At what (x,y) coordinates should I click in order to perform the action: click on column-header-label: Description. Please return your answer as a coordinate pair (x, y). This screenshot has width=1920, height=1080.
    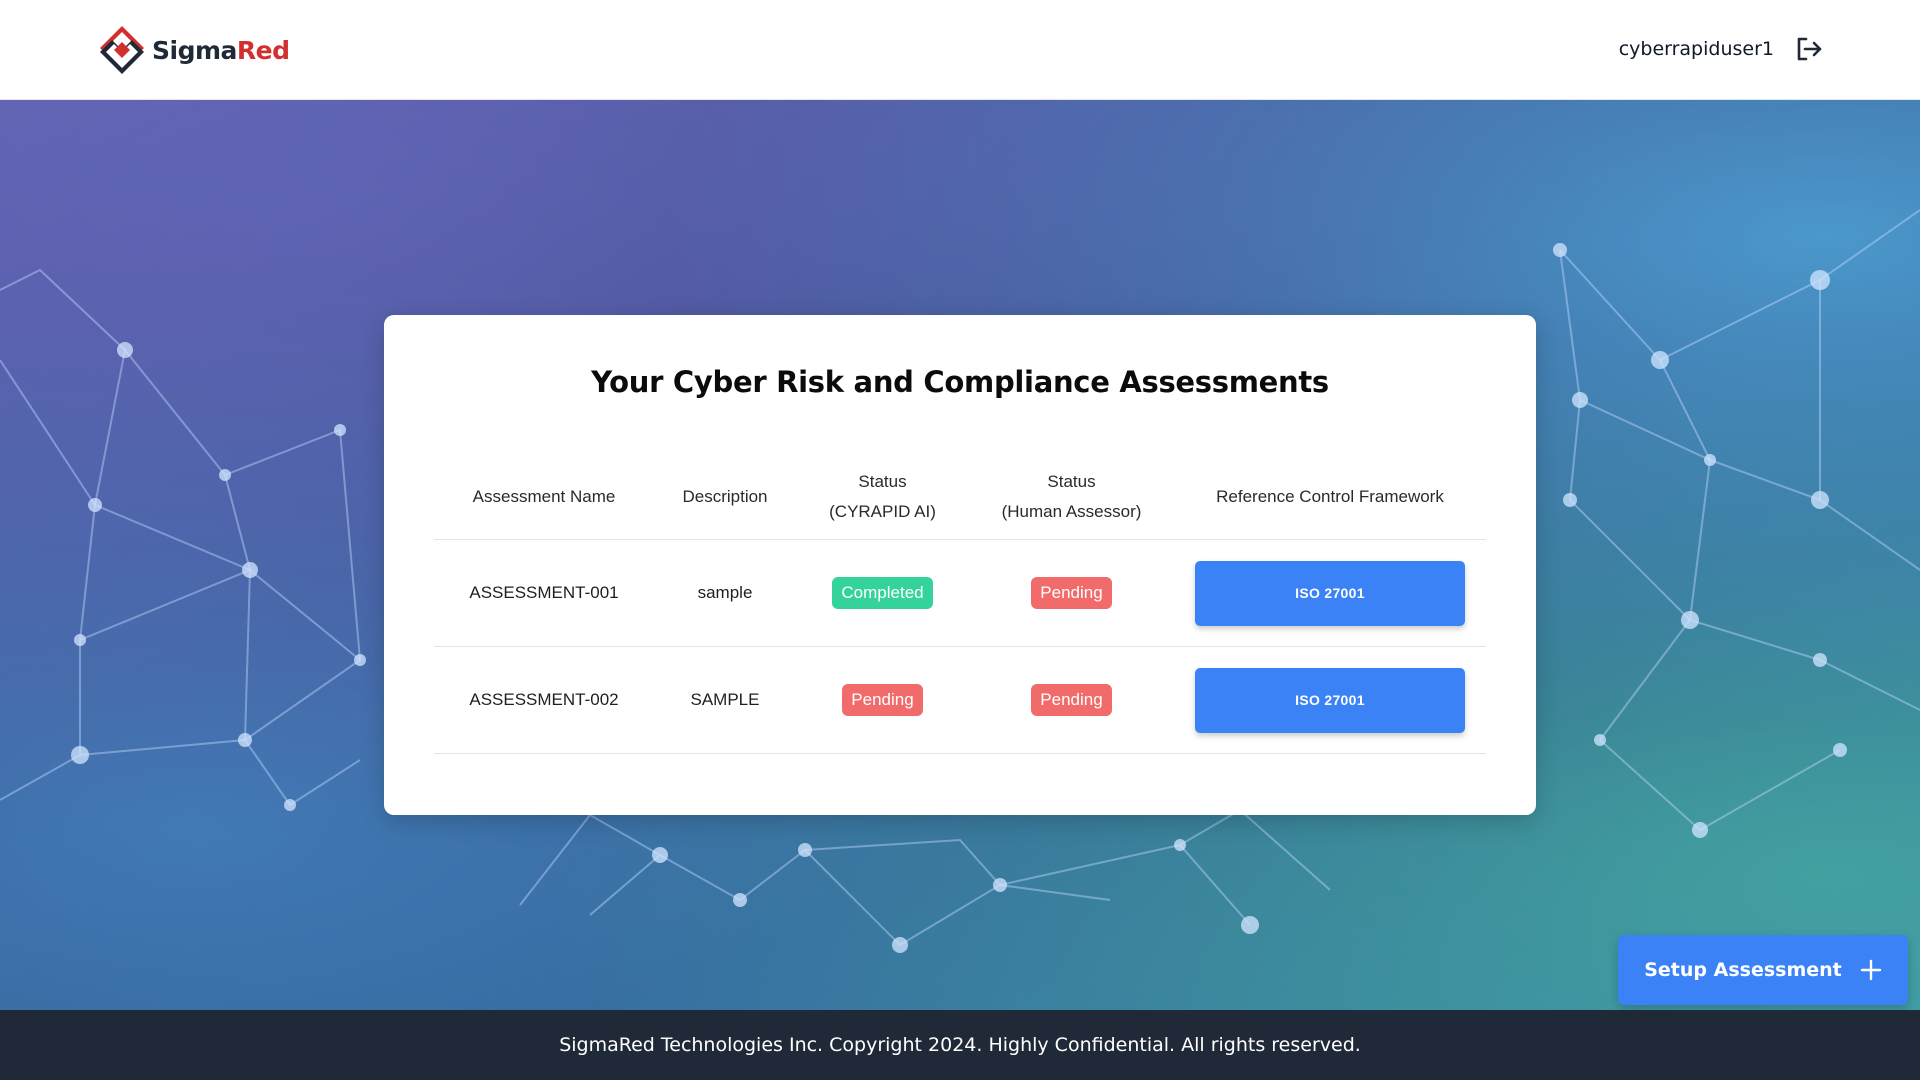
    Looking at the image, I should click on (725, 496).